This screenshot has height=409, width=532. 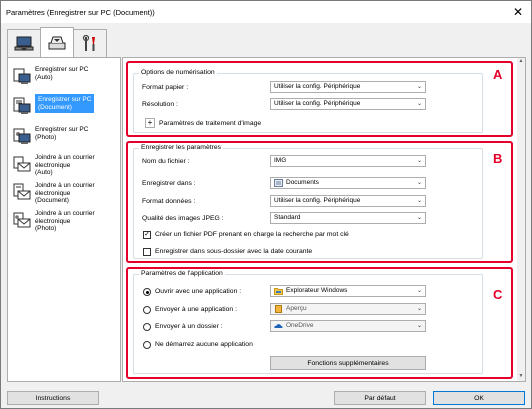 I want to click on scan-from-computer-icon, so click(x=24, y=43).